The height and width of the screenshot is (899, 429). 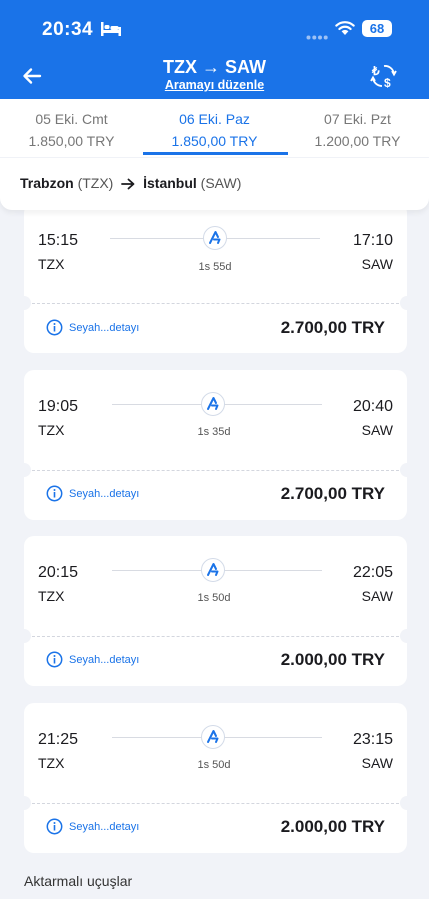 What do you see at coordinates (215, 153) in the screenshot?
I see `date-tab-indicator` at bounding box center [215, 153].